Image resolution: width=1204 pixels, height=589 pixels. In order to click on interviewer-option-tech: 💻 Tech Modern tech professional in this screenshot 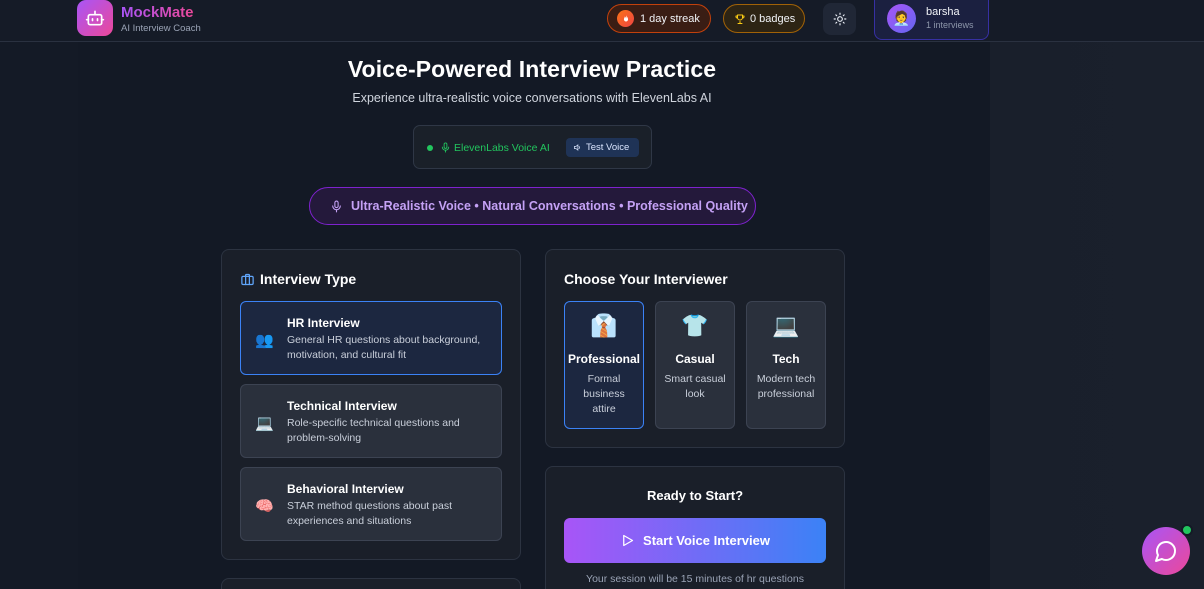, I will do `click(786, 365)`.